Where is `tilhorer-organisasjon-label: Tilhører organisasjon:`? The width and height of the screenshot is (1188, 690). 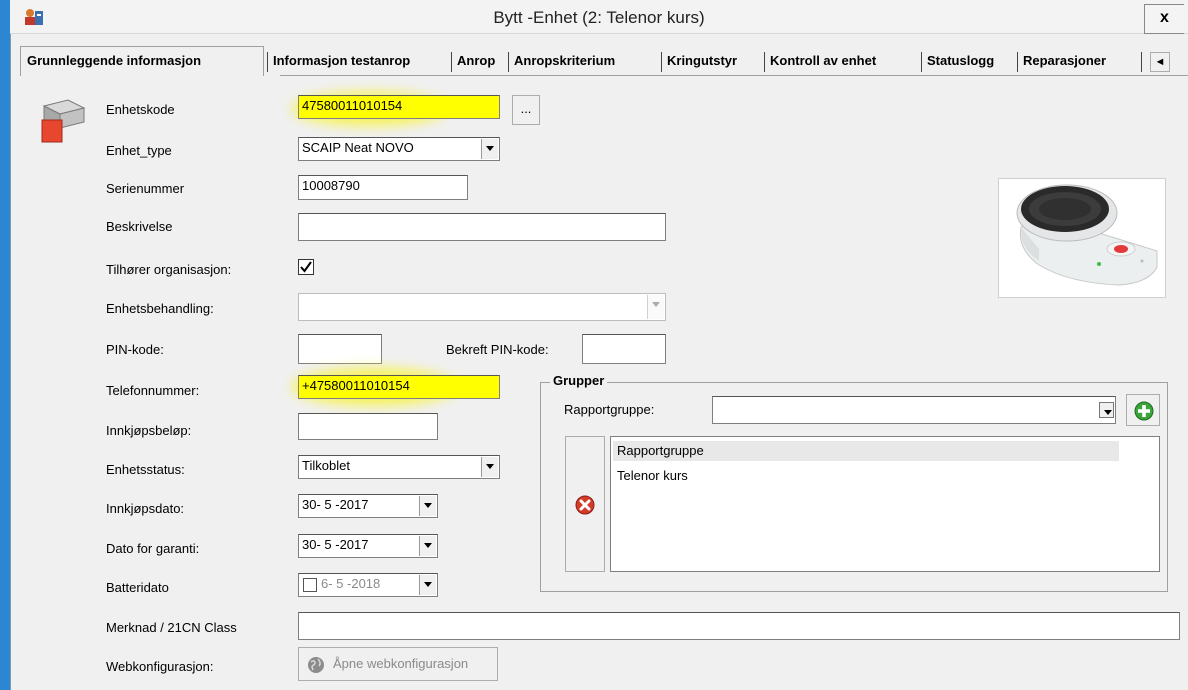 tilhorer-organisasjon-label: Tilhører organisasjon: is located at coordinates (169, 269).